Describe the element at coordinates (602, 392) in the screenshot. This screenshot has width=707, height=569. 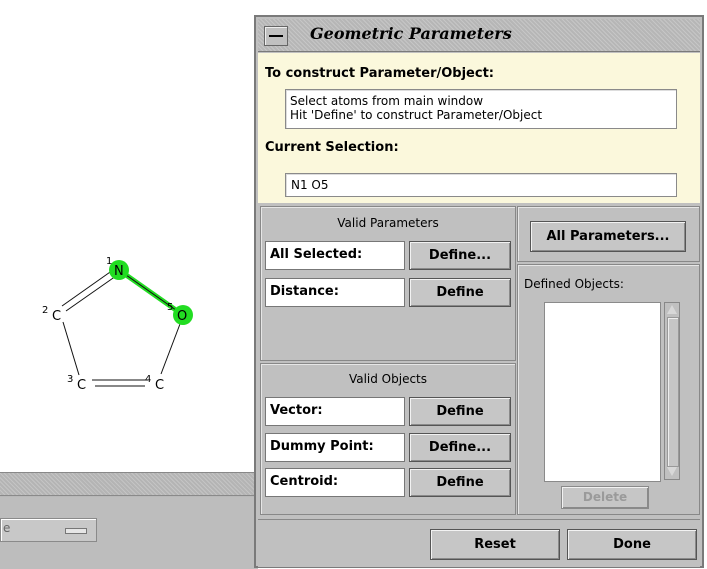
I see `defined-objects-list` at that location.